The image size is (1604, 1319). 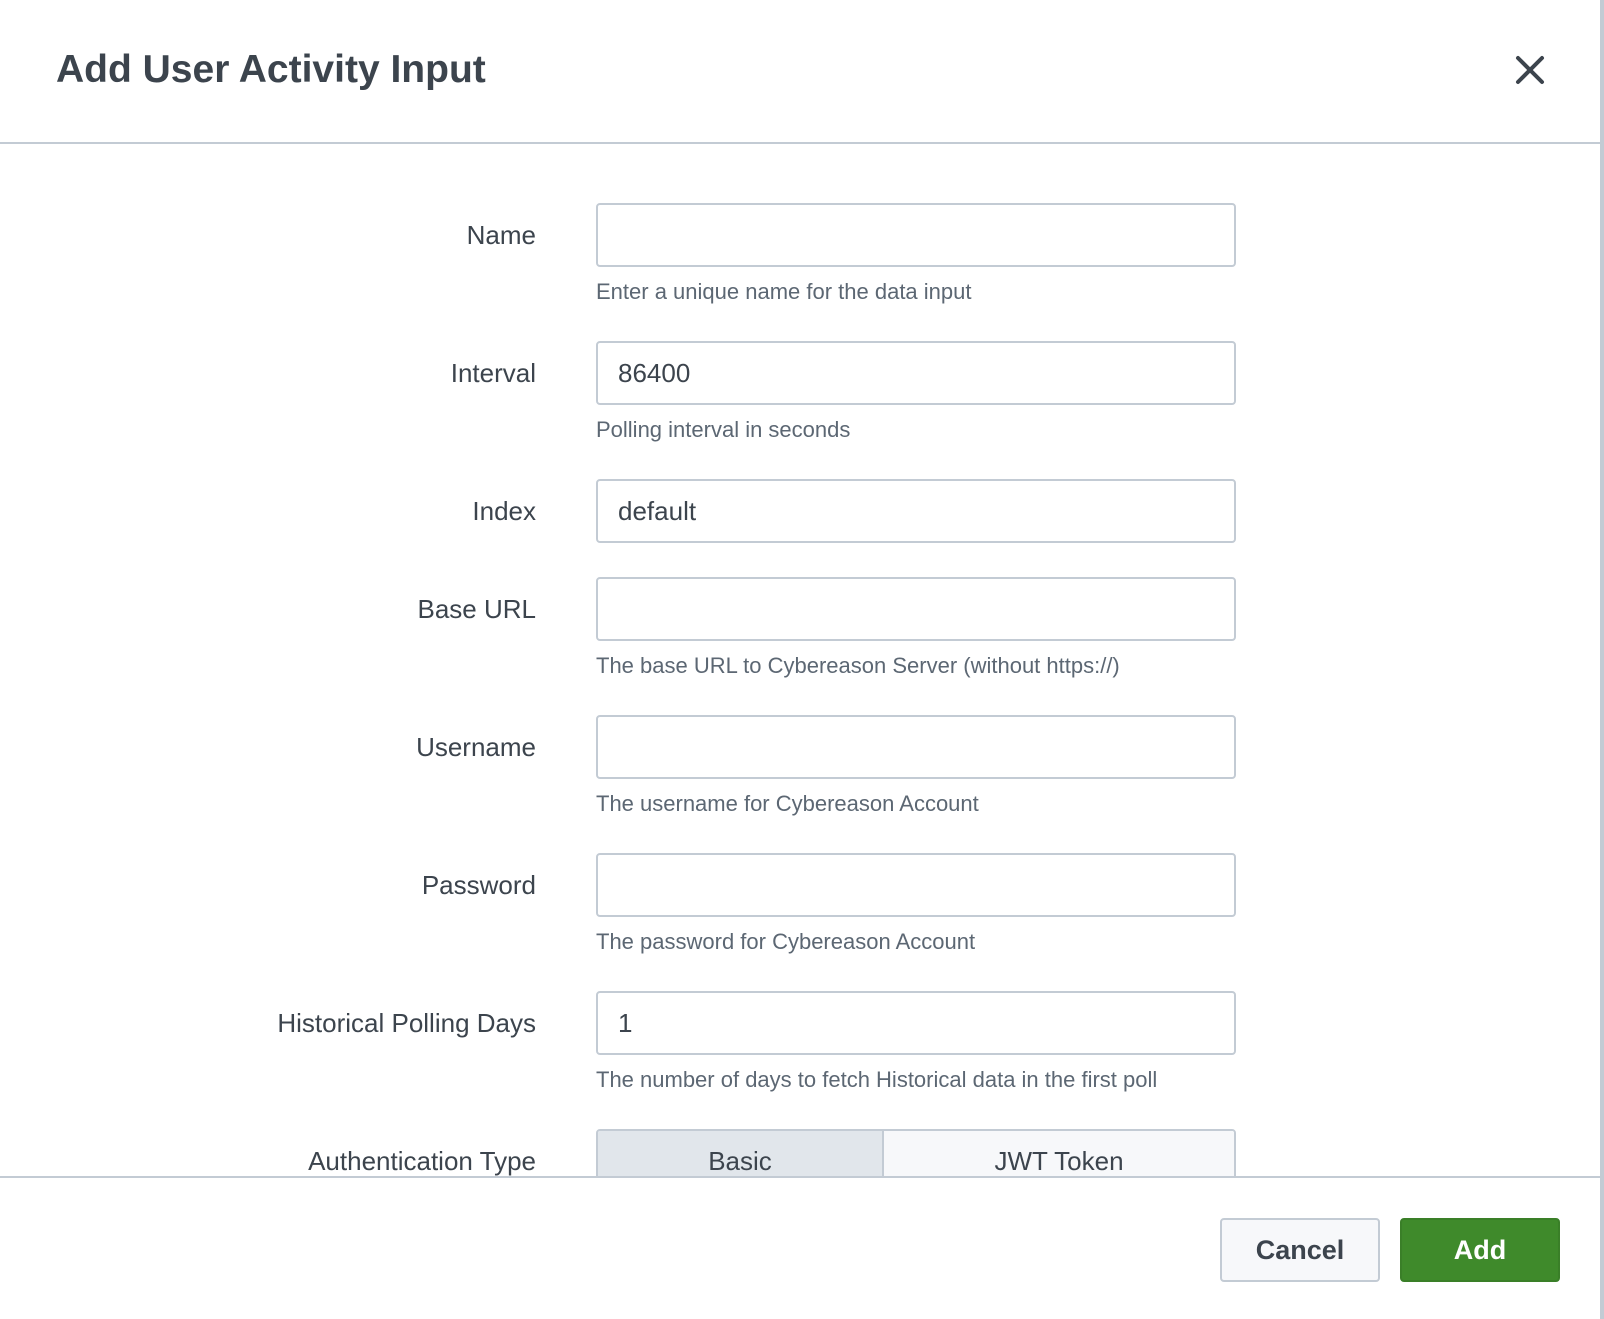 I want to click on index-input, so click(x=916, y=511).